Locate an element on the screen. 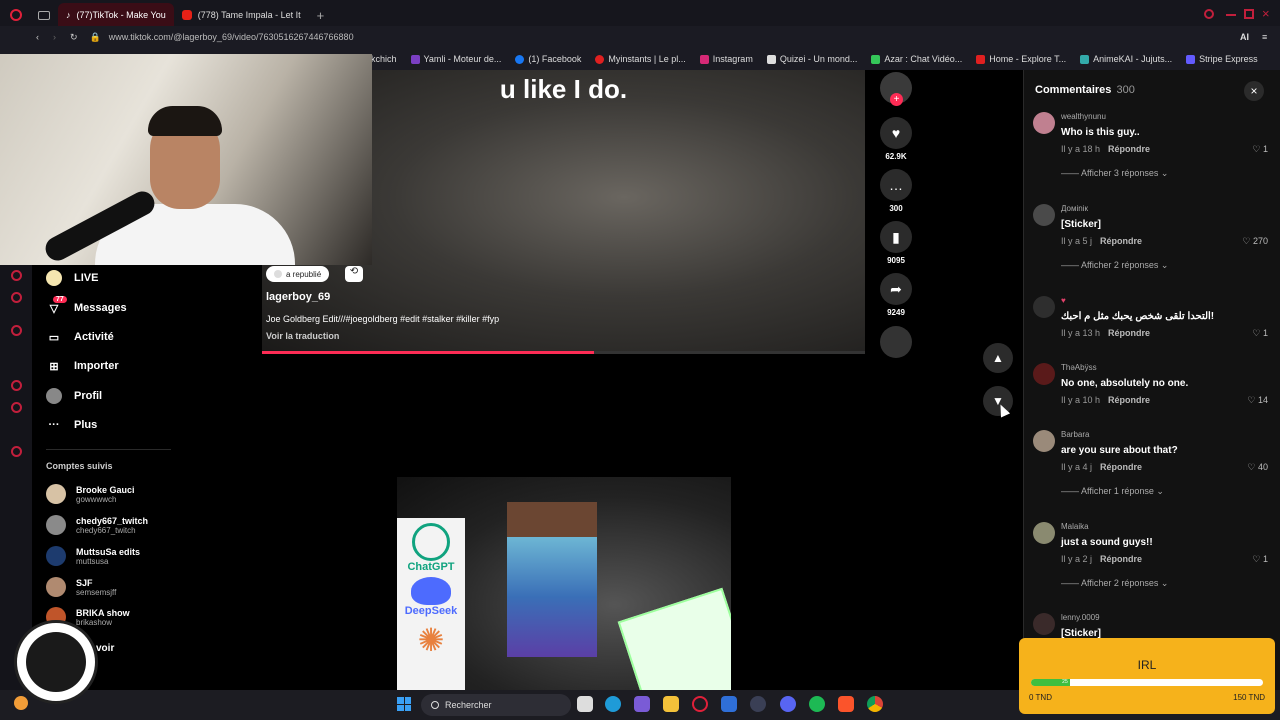 The width and height of the screenshot is (1280, 720). opera-logo-icon is located at coordinates (16, 15).